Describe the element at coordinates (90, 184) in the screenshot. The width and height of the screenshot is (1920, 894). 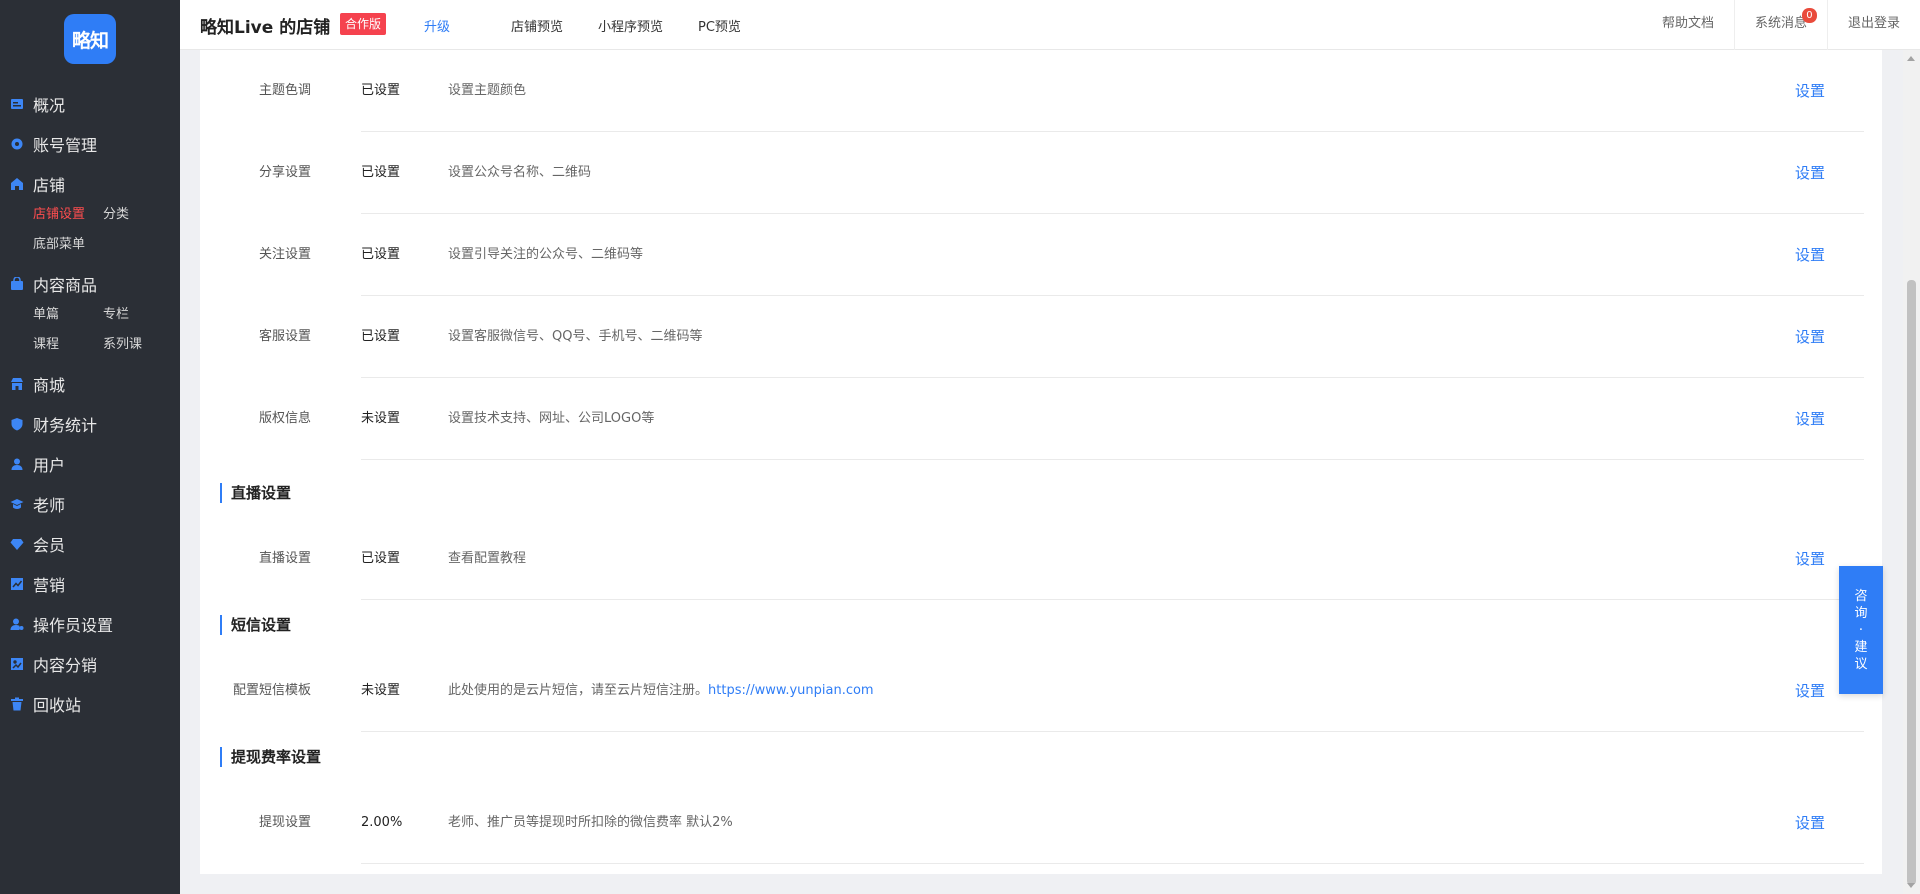
I see `sidebar-item-shop: 店铺` at that location.